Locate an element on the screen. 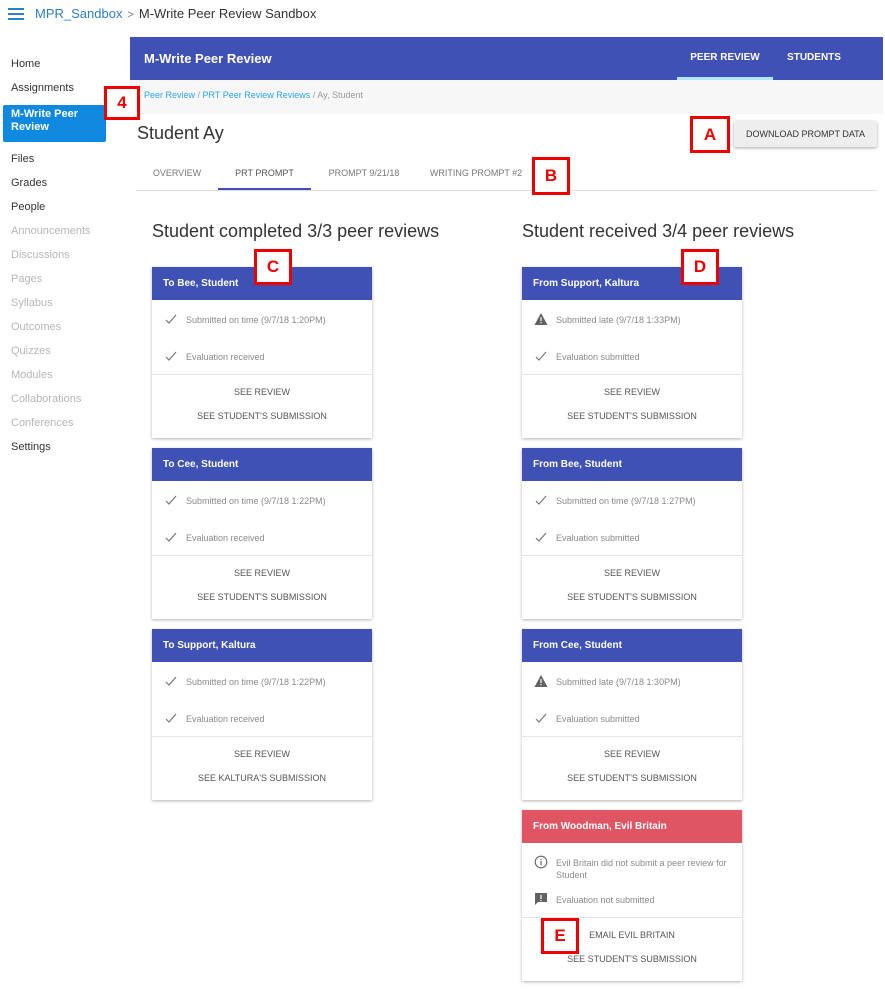 This screenshot has width=885, height=993. sidebar-item-announcements: Announcements is located at coordinates (65, 234).